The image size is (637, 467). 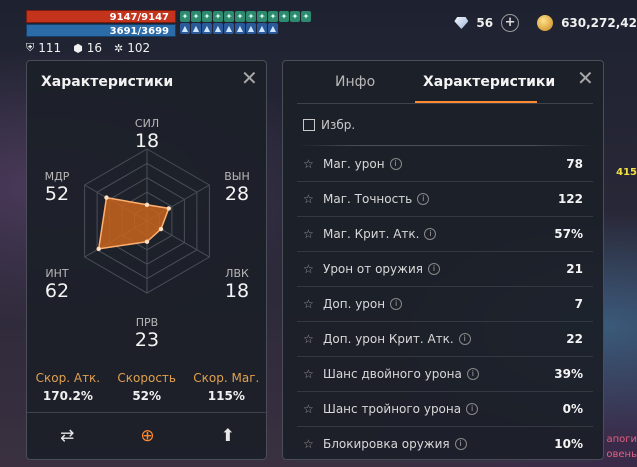 What do you see at coordinates (371, 234) in the screenshot?
I see `stat-name: Маг. Крит. Атк.` at bounding box center [371, 234].